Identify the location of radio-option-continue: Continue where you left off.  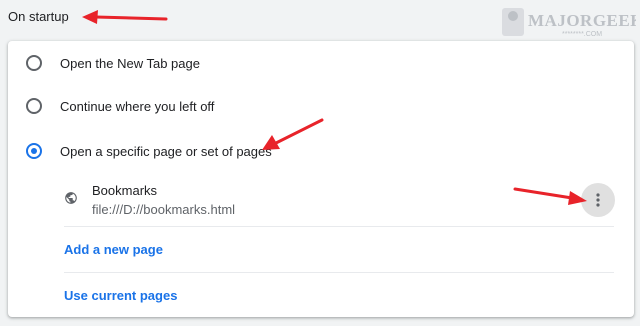
(321, 106).